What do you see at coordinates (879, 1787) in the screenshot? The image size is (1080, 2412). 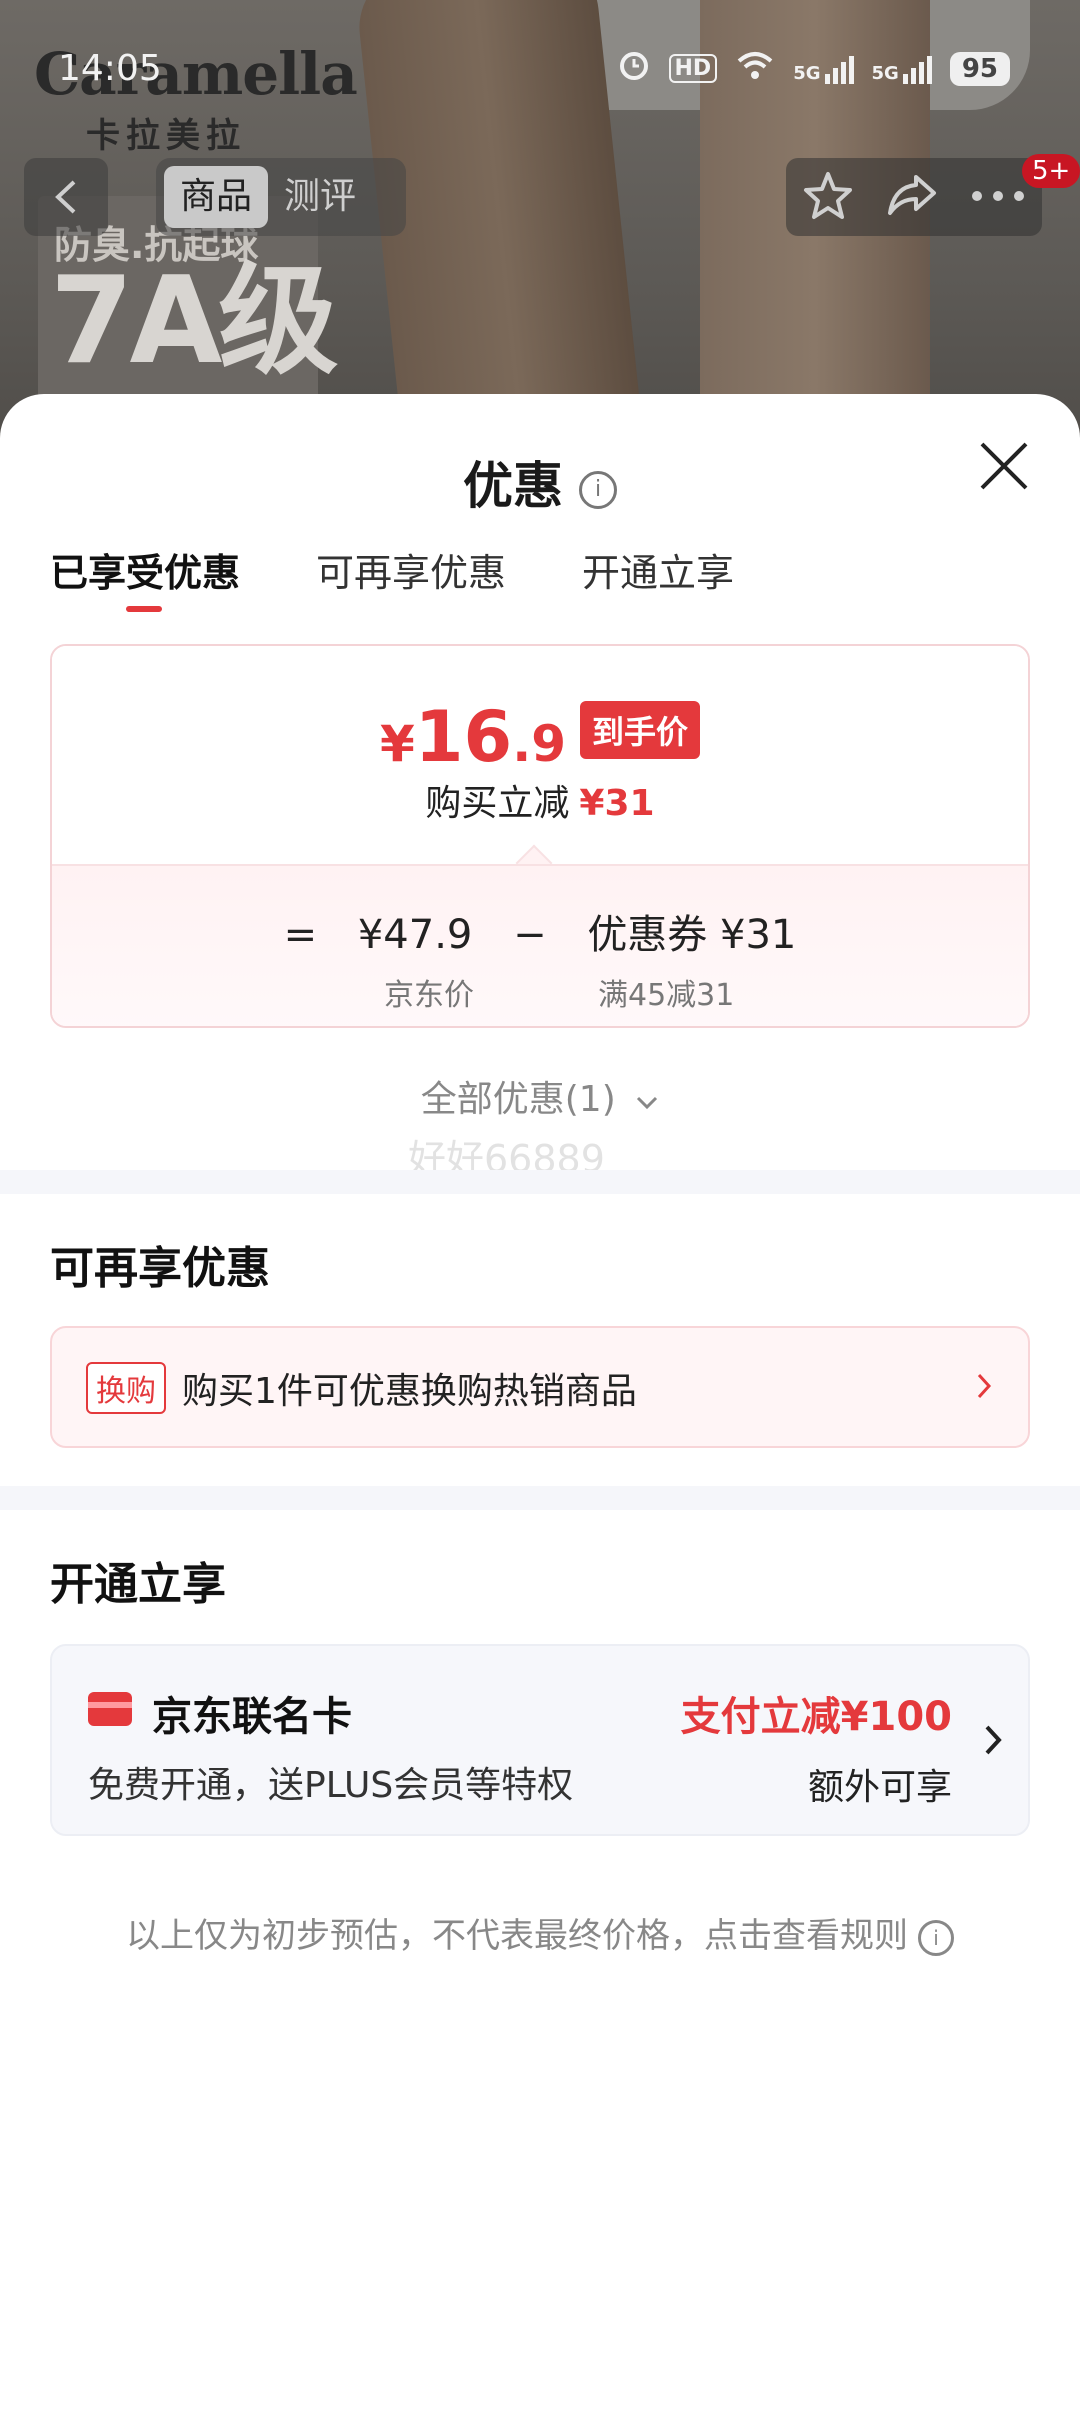 I see `card-offer-extra: 额外可享` at bounding box center [879, 1787].